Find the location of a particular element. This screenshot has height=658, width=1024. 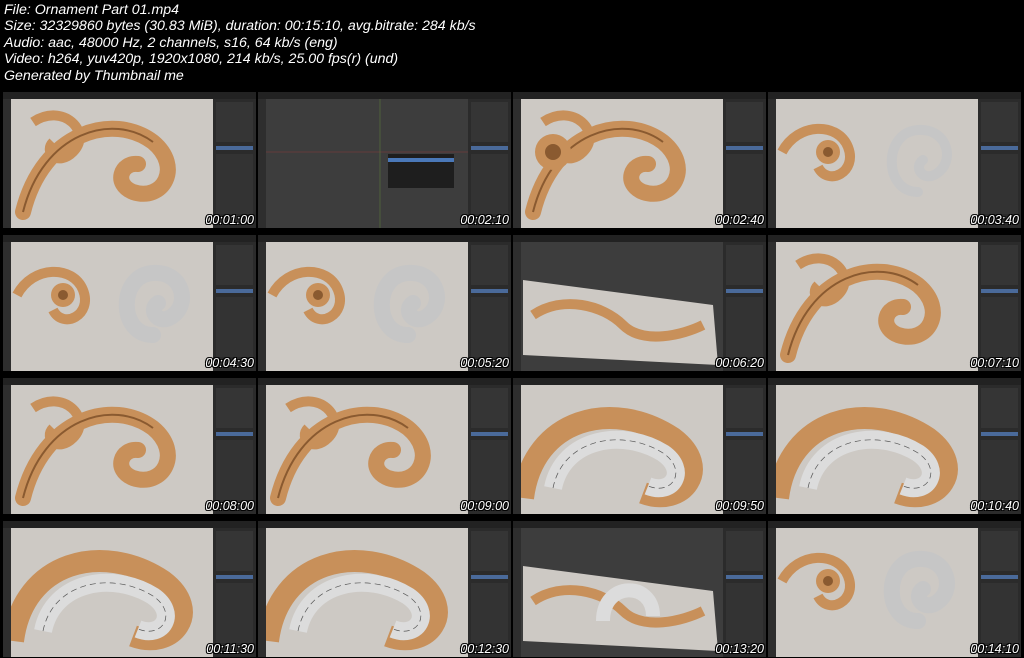

video-thumbnail: 00:01:00 is located at coordinates (129, 160).